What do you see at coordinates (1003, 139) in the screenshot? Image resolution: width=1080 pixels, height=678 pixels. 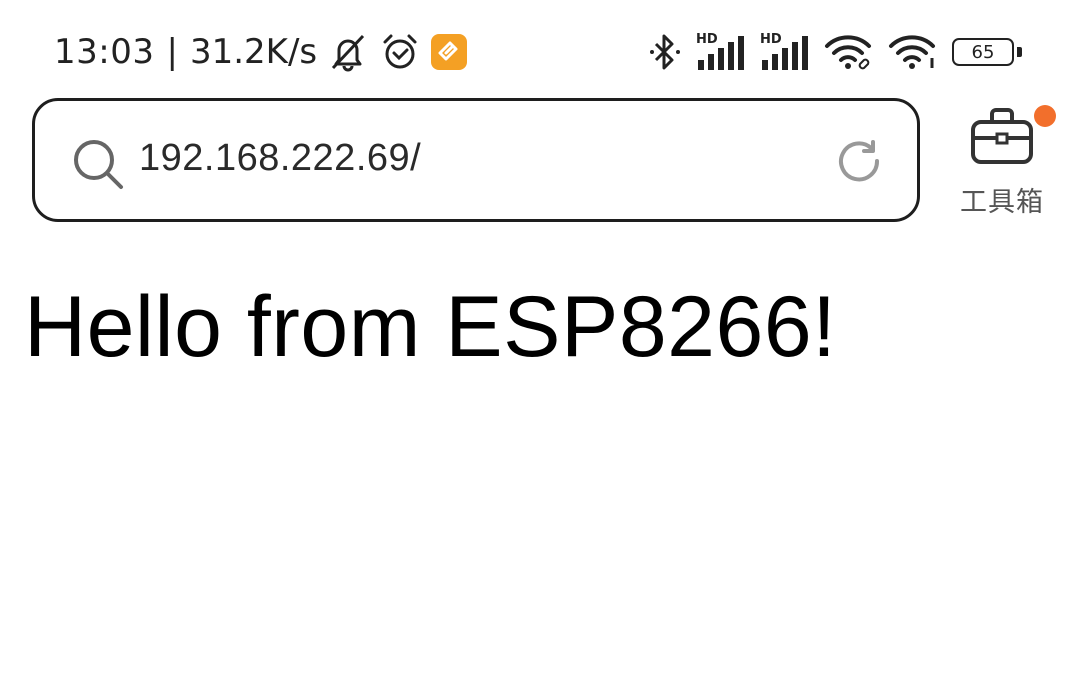 I see `toolbox-icon` at bounding box center [1003, 139].